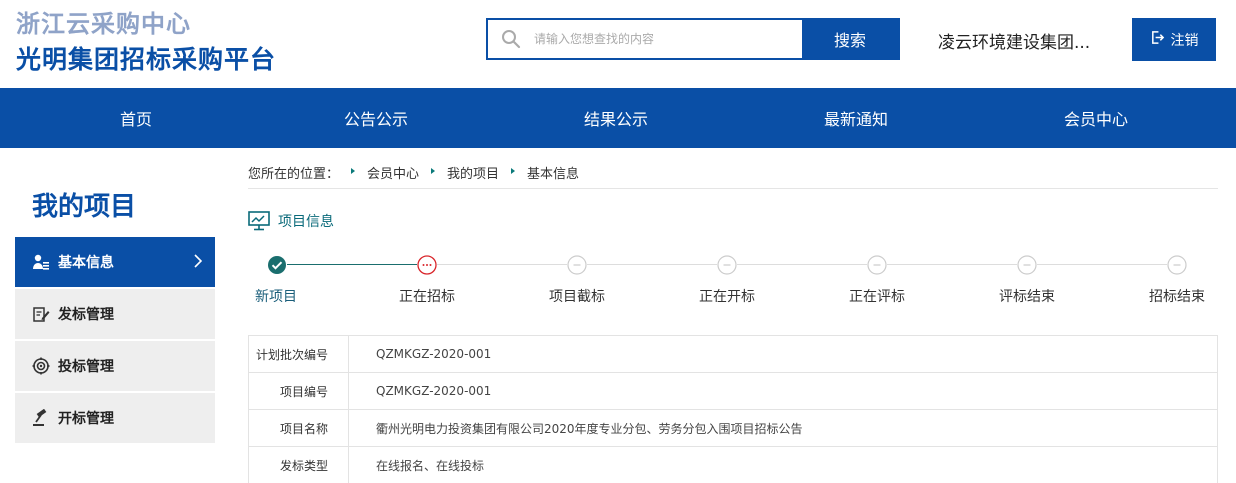 The height and width of the screenshot is (483, 1236). What do you see at coordinates (294, 174) in the screenshot?
I see `breadcrumb-prefix: 您所在的位置：` at bounding box center [294, 174].